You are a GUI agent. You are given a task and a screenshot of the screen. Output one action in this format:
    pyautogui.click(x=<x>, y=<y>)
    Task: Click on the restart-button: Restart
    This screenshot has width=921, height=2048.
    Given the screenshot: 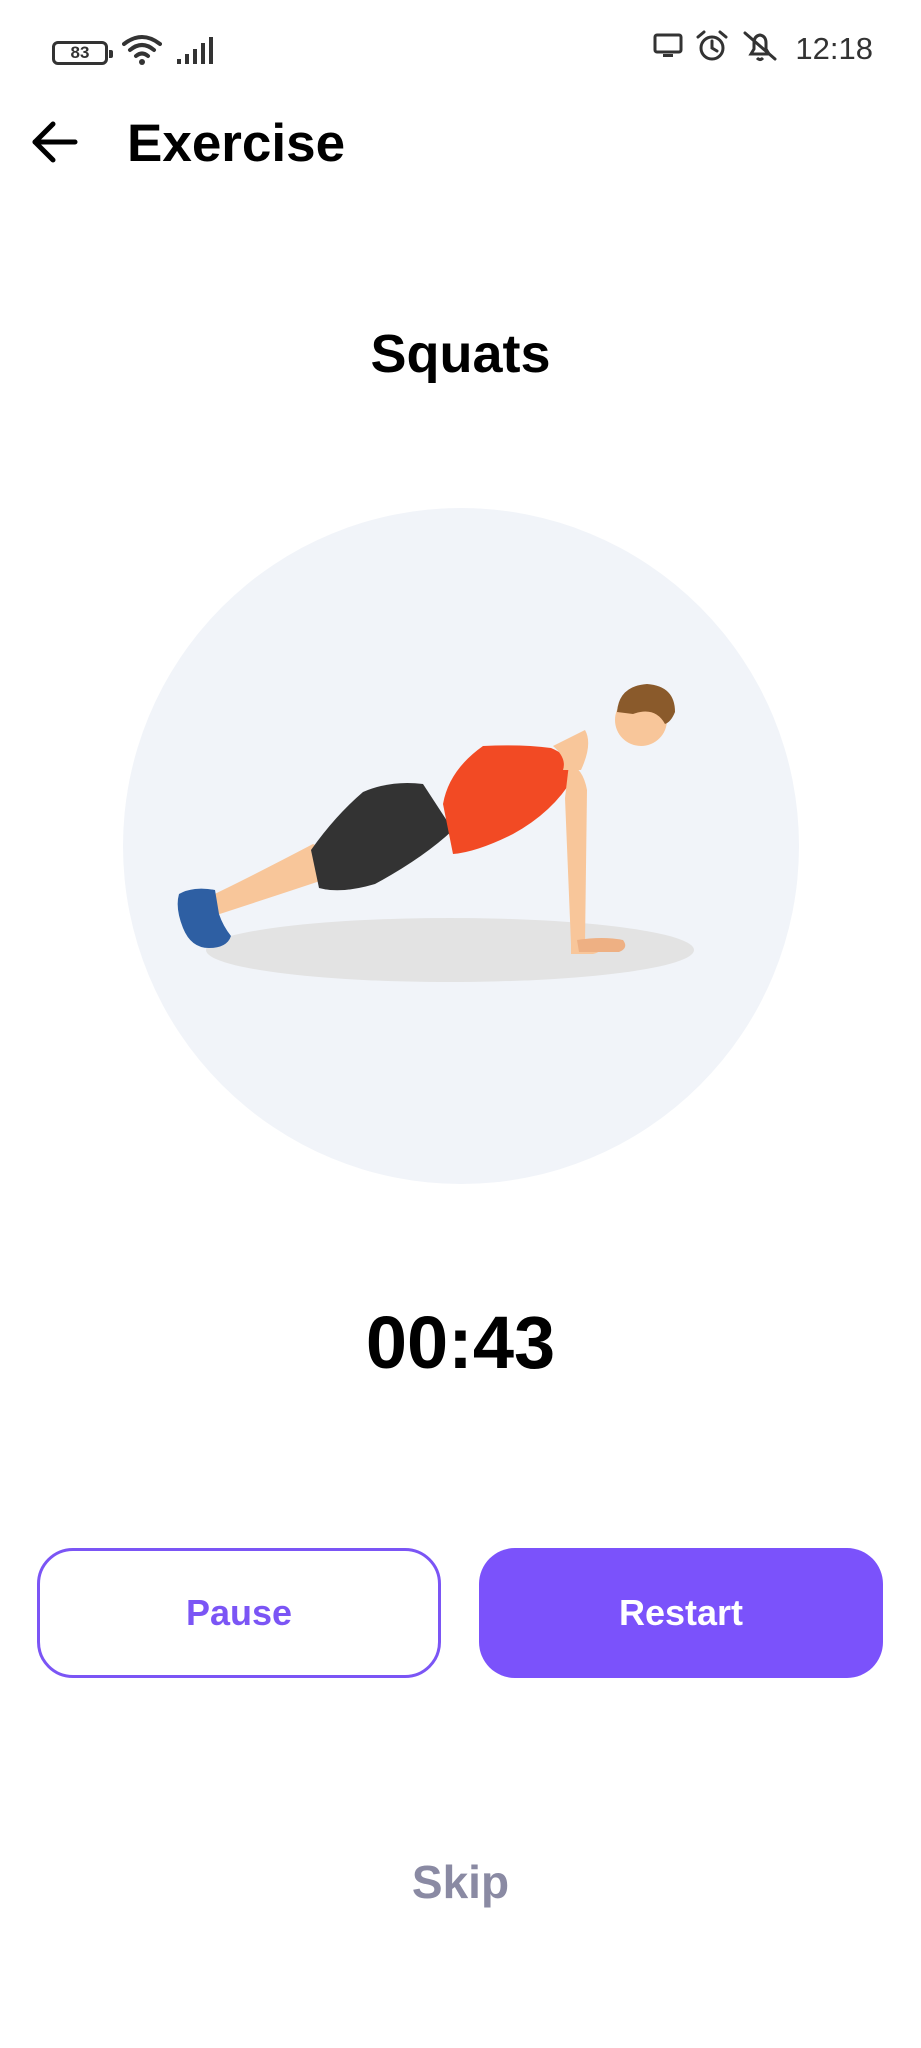 What is the action you would take?
    pyautogui.click(x=681, y=1613)
    